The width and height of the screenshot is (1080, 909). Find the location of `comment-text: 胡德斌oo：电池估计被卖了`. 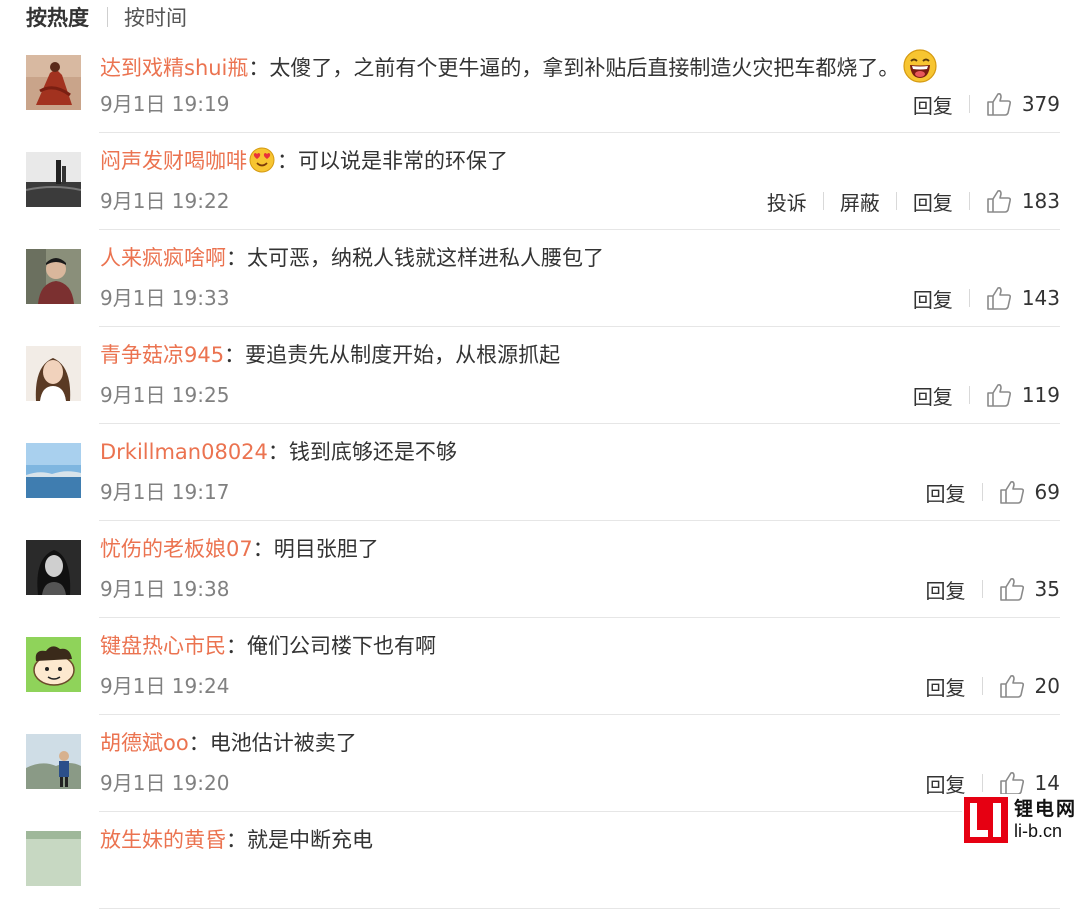

comment-text: 胡德斌oo：电池估计被卖了 is located at coordinates (228, 743).